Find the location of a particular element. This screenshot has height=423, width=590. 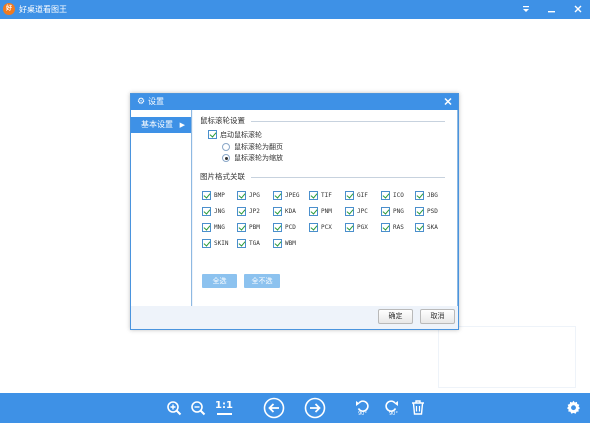

zoom-in-icon is located at coordinates (174, 408).